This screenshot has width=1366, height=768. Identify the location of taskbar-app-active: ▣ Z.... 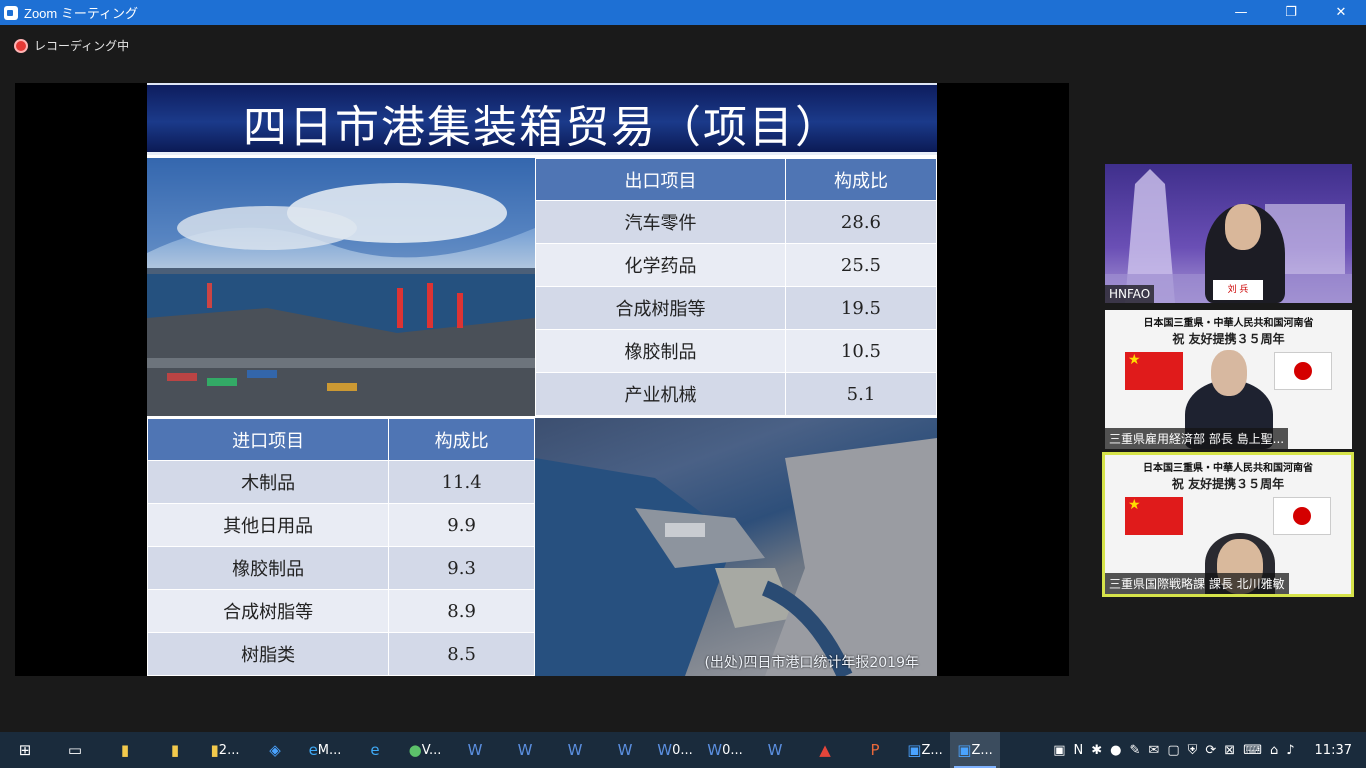
(975, 750).